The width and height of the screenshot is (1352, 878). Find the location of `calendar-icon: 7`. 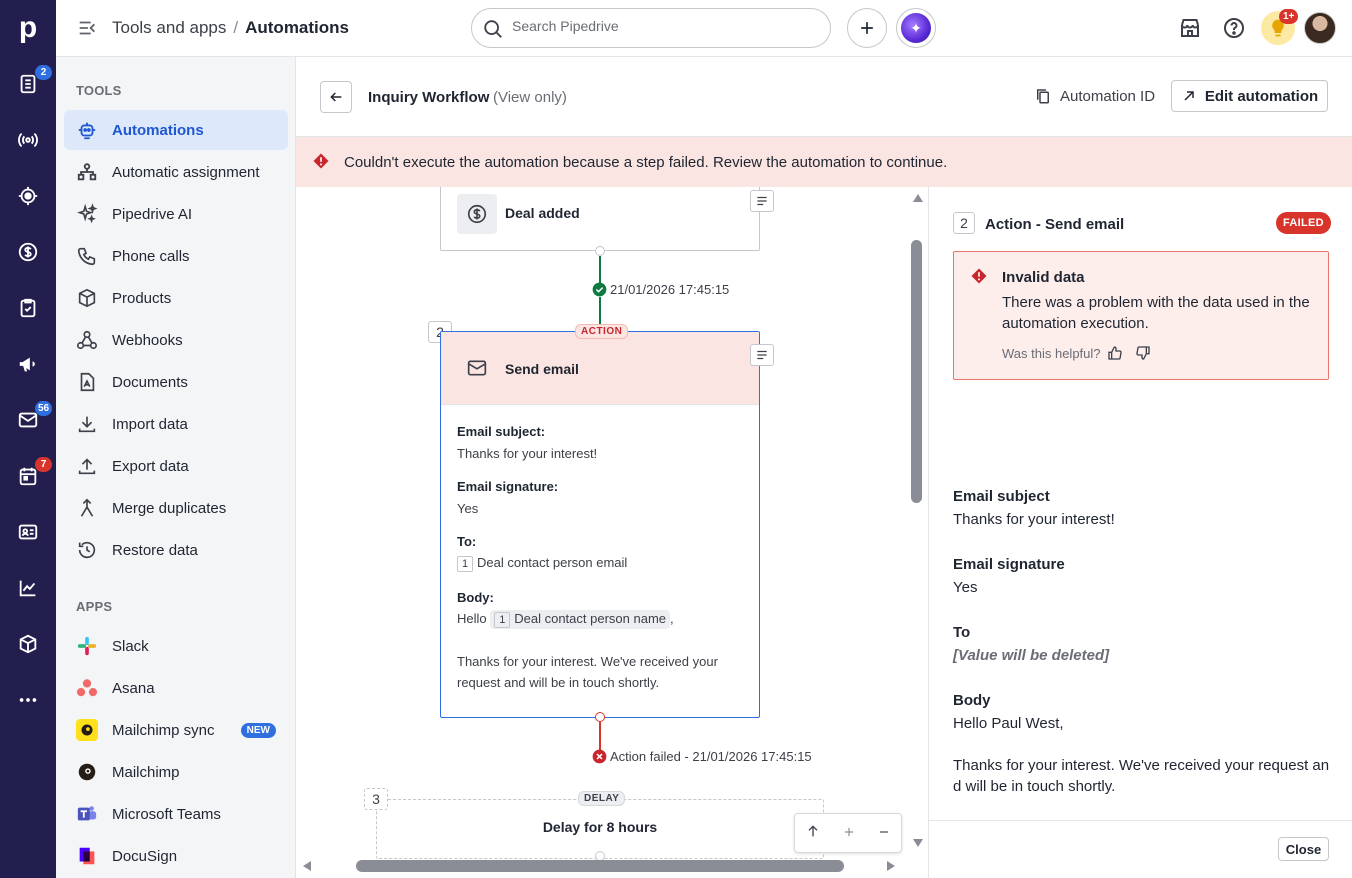

calendar-icon: 7 is located at coordinates (28, 476).